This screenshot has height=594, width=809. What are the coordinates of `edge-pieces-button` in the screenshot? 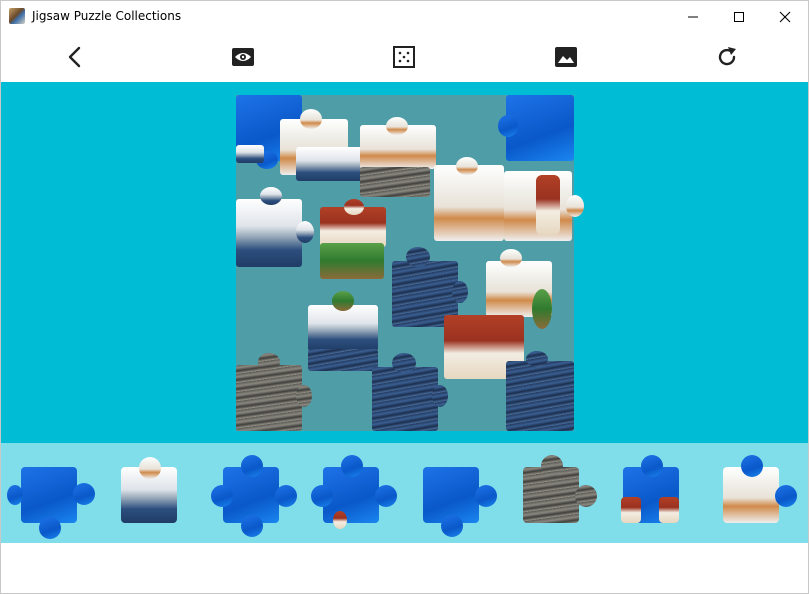 It's located at (404, 57).